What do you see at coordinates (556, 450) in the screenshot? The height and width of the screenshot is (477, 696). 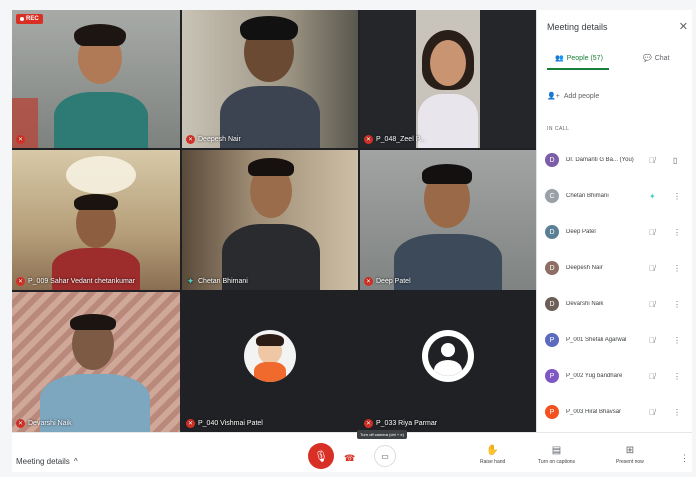 I see `captions-icon: ▤` at bounding box center [556, 450].